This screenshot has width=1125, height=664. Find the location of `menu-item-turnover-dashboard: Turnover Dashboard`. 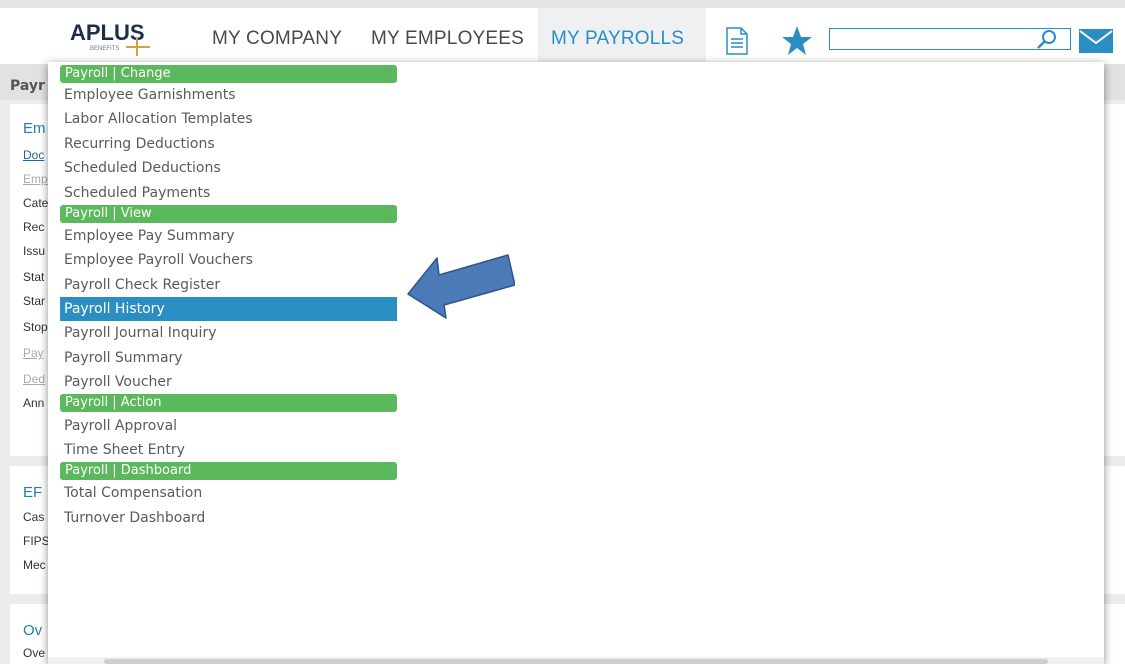

menu-item-turnover-dashboard: Turnover Dashboard is located at coordinates (134, 518).